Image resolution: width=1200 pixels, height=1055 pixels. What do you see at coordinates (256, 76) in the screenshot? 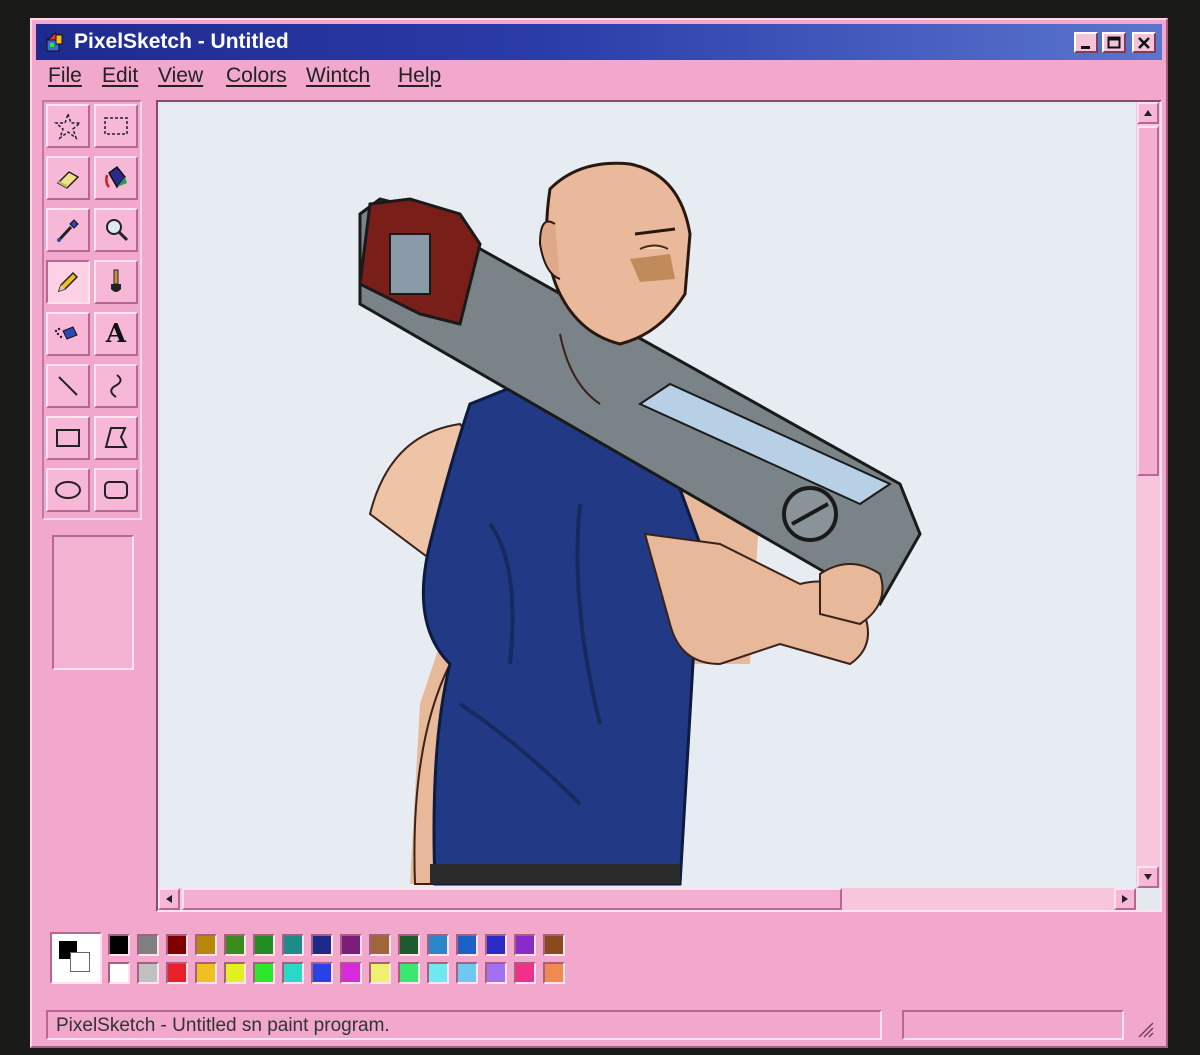
I see `menu-colors: Colors` at bounding box center [256, 76].